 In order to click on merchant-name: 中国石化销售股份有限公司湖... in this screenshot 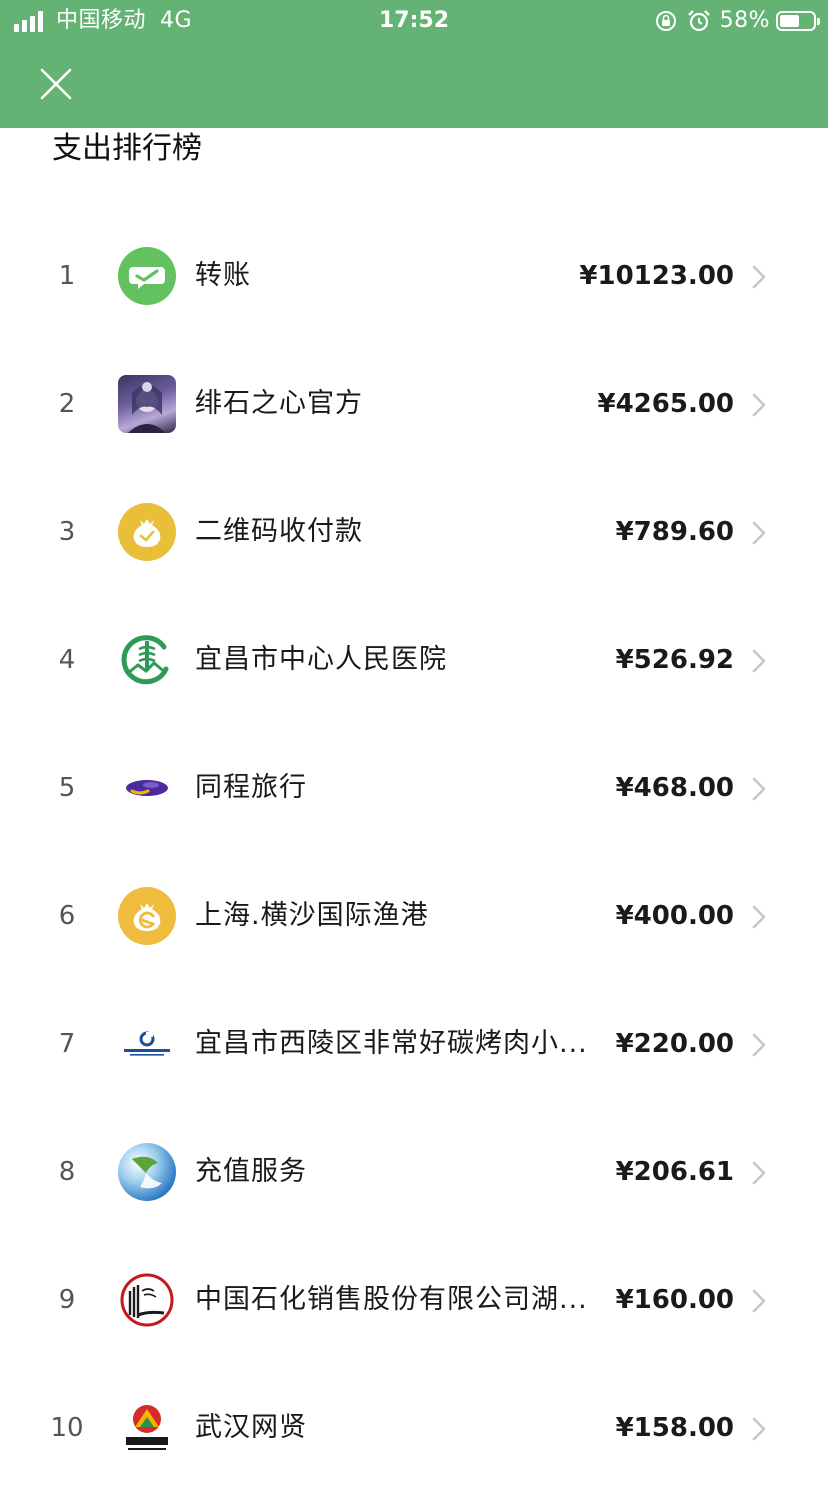, I will do `click(391, 1299)`.